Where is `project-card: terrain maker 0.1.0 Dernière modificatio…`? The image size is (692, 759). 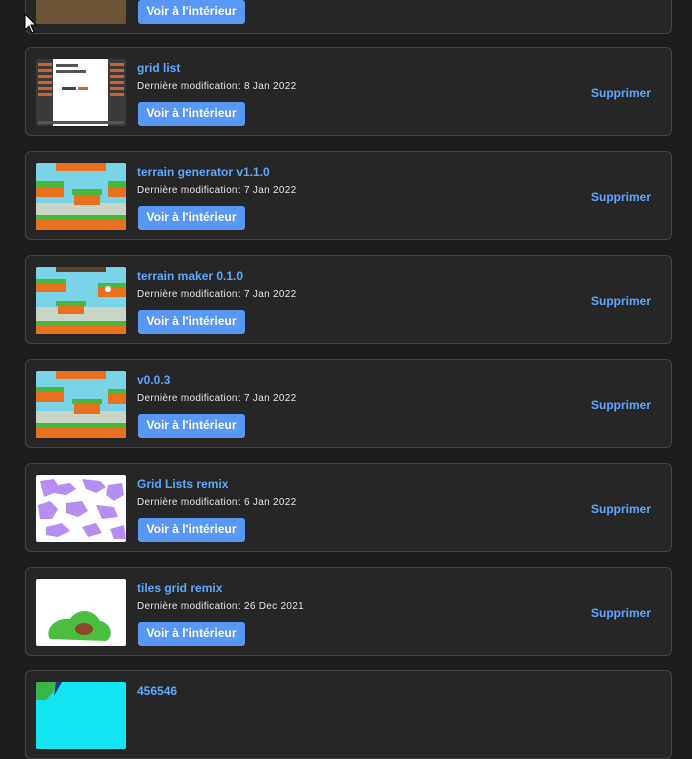 project-card: terrain maker 0.1.0 Dernière modificatio… is located at coordinates (348, 299).